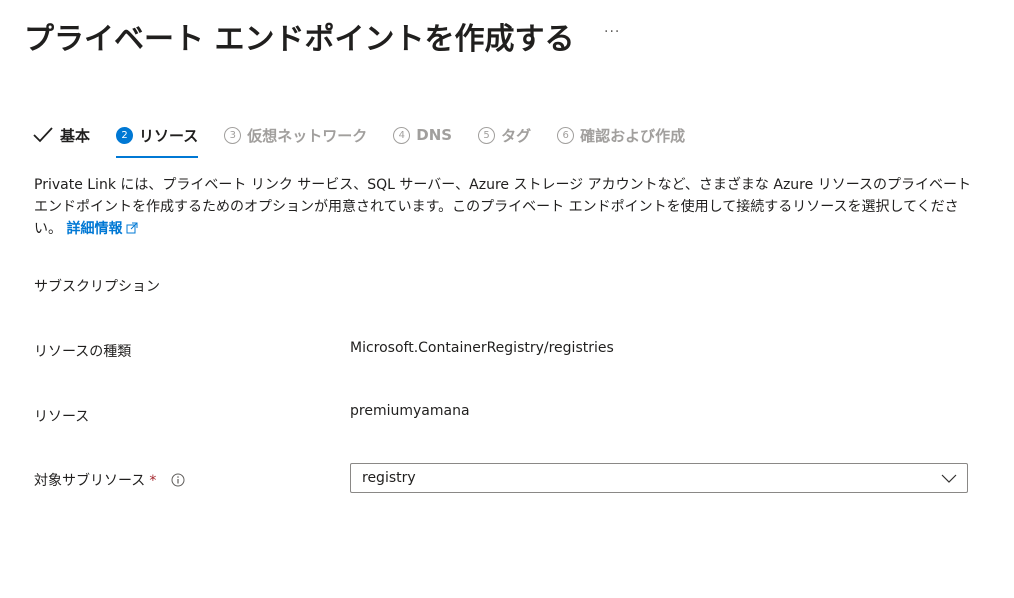 The width and height of the screenshot is (1014, 598). What do you see at coordinates (402, 135) in the screenshot?
I see `step-number-badge: 4` at bounding box center [402, 135].